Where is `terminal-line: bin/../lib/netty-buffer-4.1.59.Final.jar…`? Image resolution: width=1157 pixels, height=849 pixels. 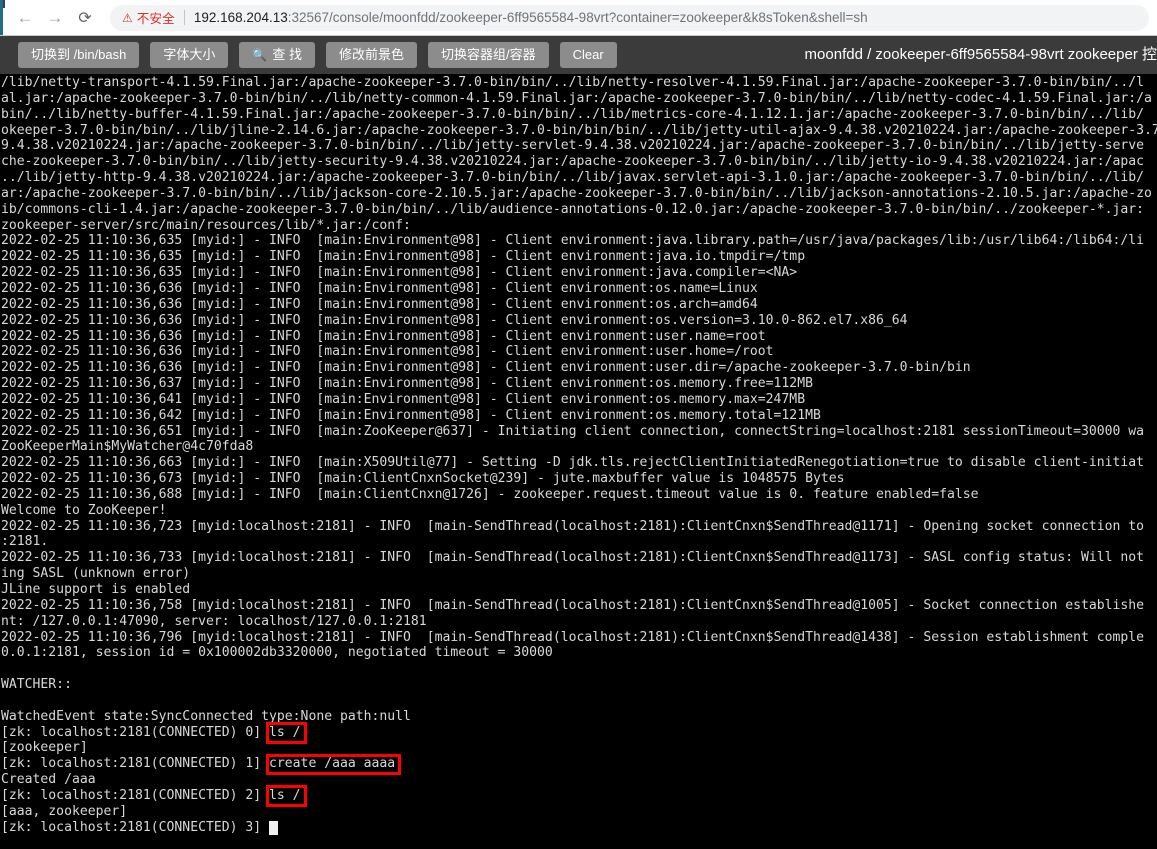 terminal-line: bin/../lib/netty-buffer-4.1.59.Final.jar… is located at coordinates (573, 114).